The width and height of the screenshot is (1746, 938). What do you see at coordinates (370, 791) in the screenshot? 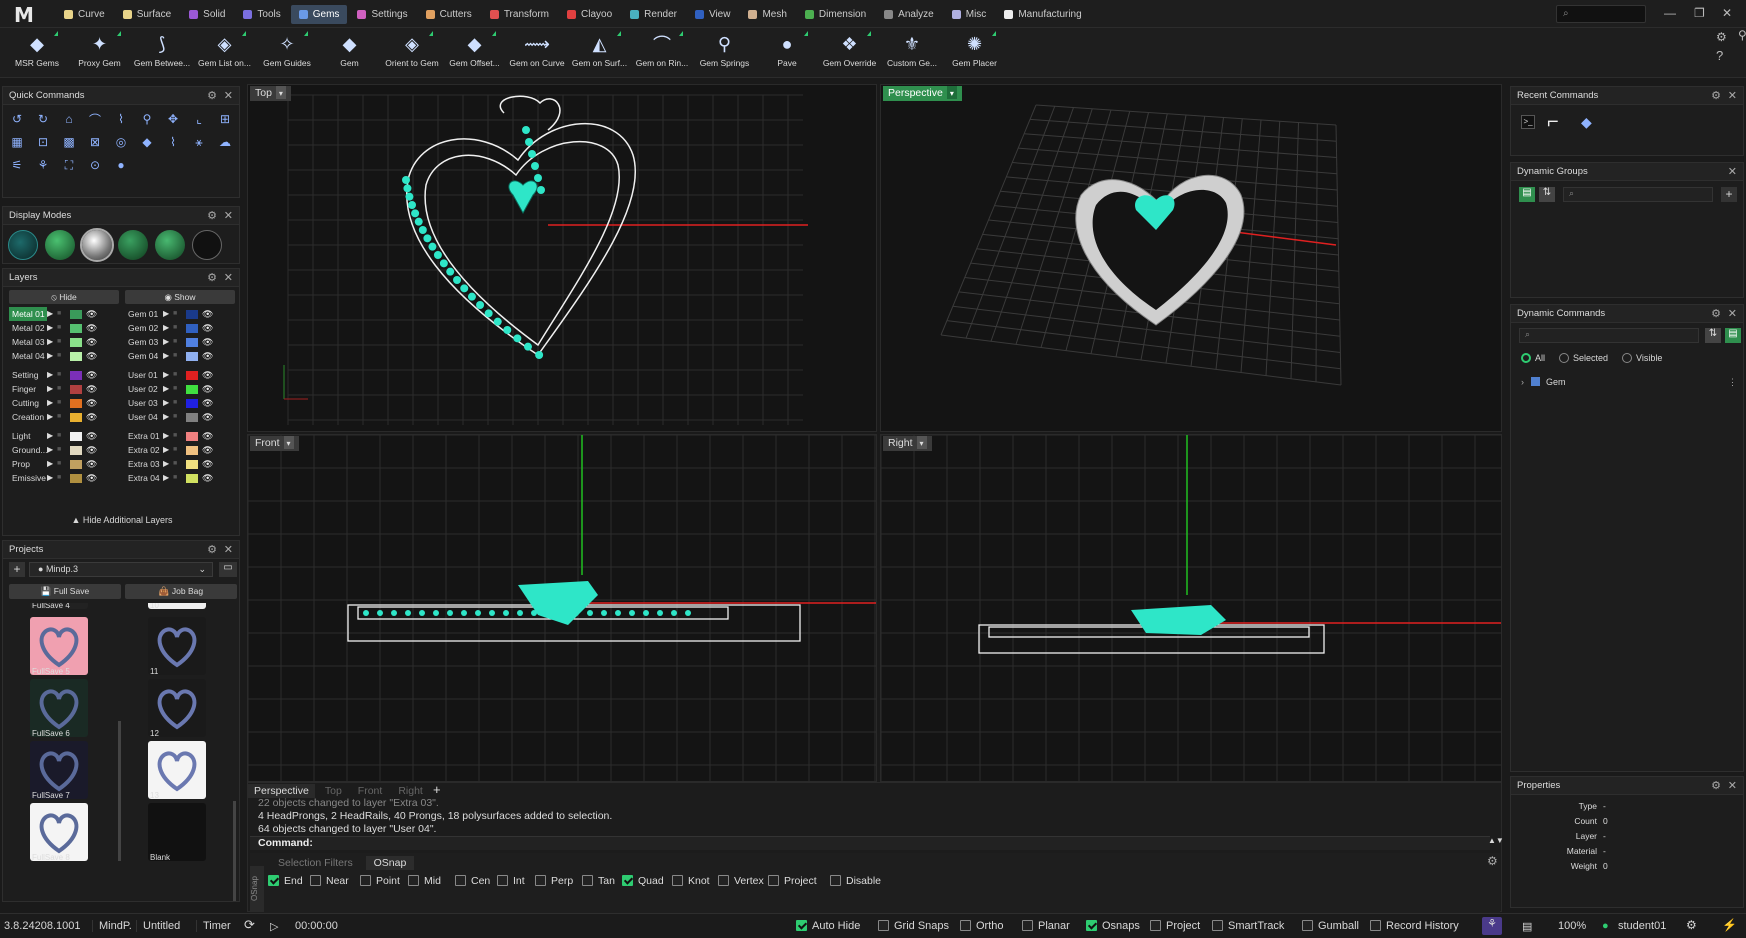
I see `view-tab-front: Front` at bounding box center [370, 791].